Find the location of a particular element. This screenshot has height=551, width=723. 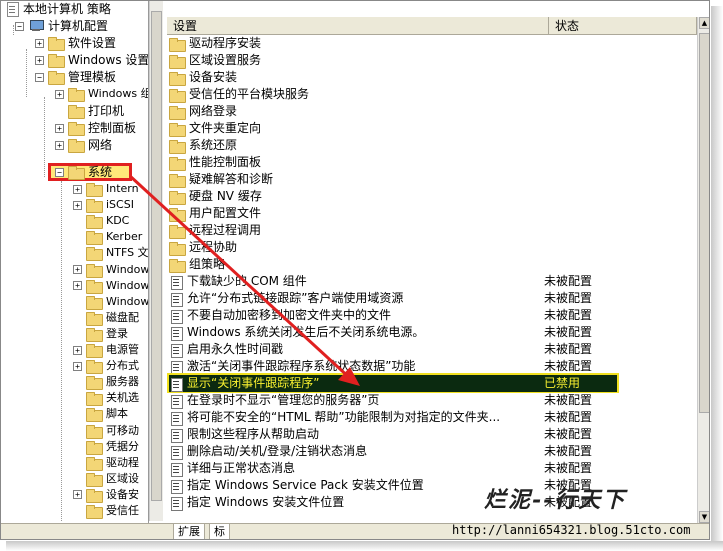

tree-system-child: 关机选 is located at coordinates (106, 398).